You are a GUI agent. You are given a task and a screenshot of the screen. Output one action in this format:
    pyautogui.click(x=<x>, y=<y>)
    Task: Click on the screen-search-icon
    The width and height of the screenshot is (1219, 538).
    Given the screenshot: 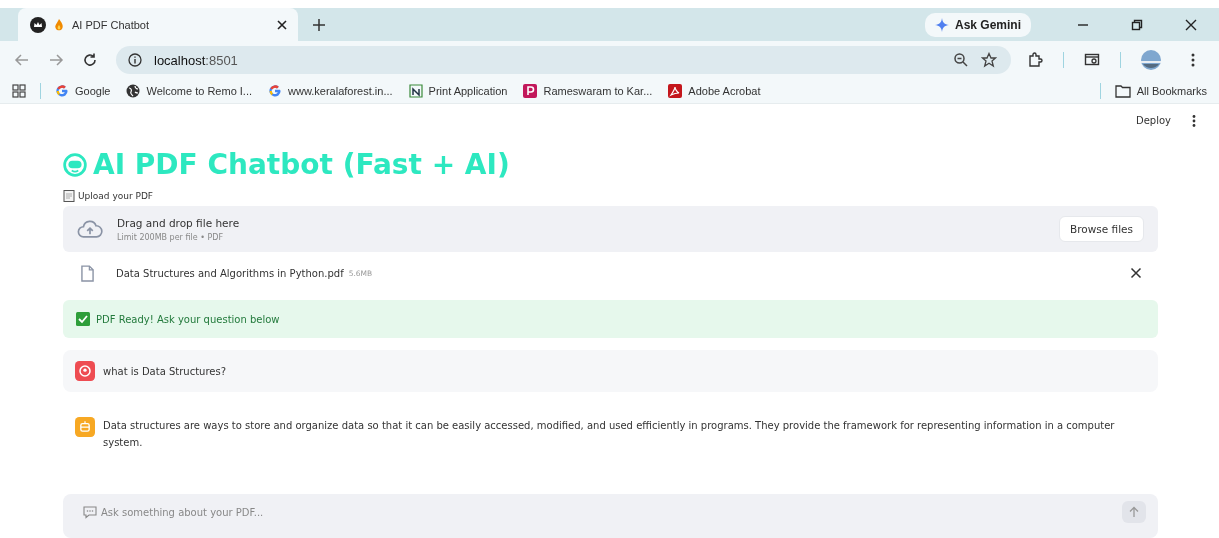 What is the action you would take?
    pyautogui.click(x=1092, y=60)
    